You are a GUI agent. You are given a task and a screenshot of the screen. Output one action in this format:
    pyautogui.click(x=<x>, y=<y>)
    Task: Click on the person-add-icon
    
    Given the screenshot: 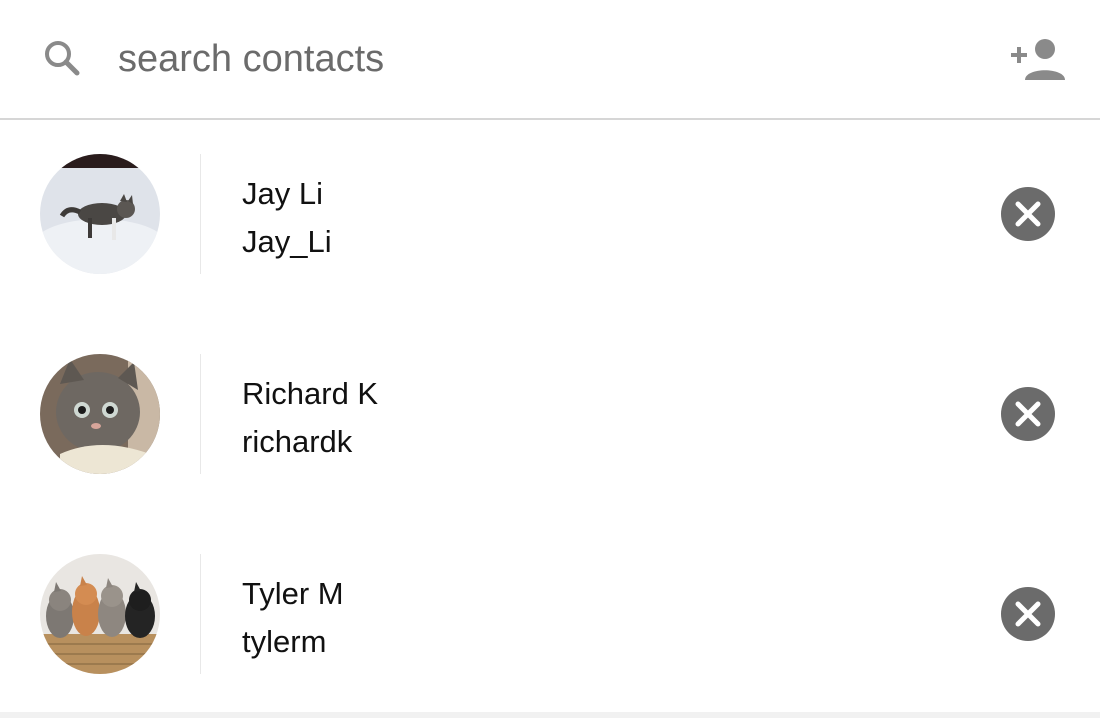 What is the action you would take?
    pyautogui.click(x=1038, y=59)
    